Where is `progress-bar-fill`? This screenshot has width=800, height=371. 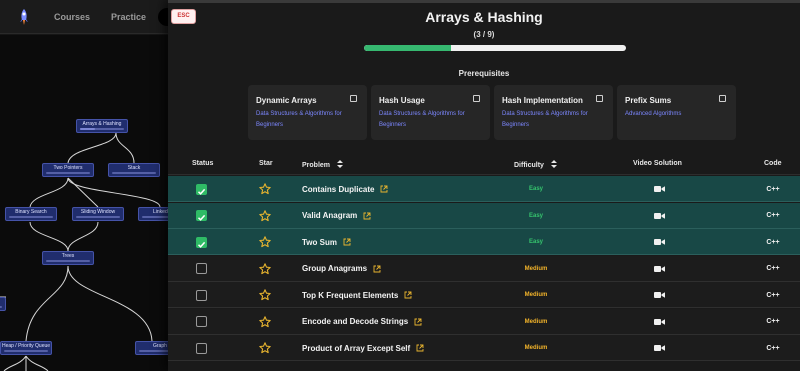 progress-bar-fill is located at coordinates (408, 48).